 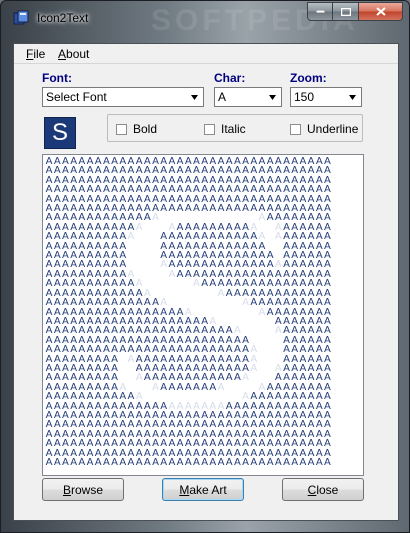 I want to click on minimize-icon, so click(x=320, y=11).